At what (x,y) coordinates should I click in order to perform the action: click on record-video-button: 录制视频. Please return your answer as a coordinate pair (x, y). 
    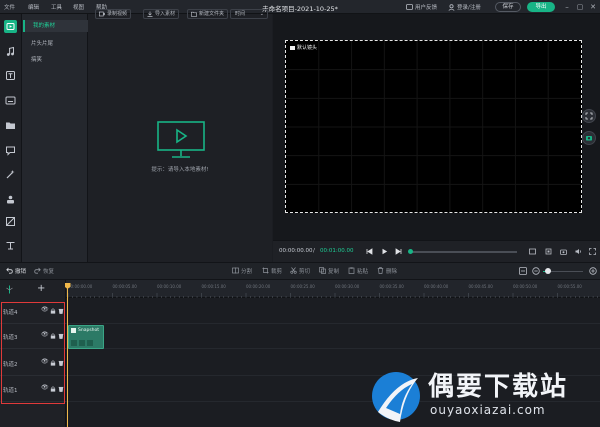
    Looking at the image, I should click on (113, 14).